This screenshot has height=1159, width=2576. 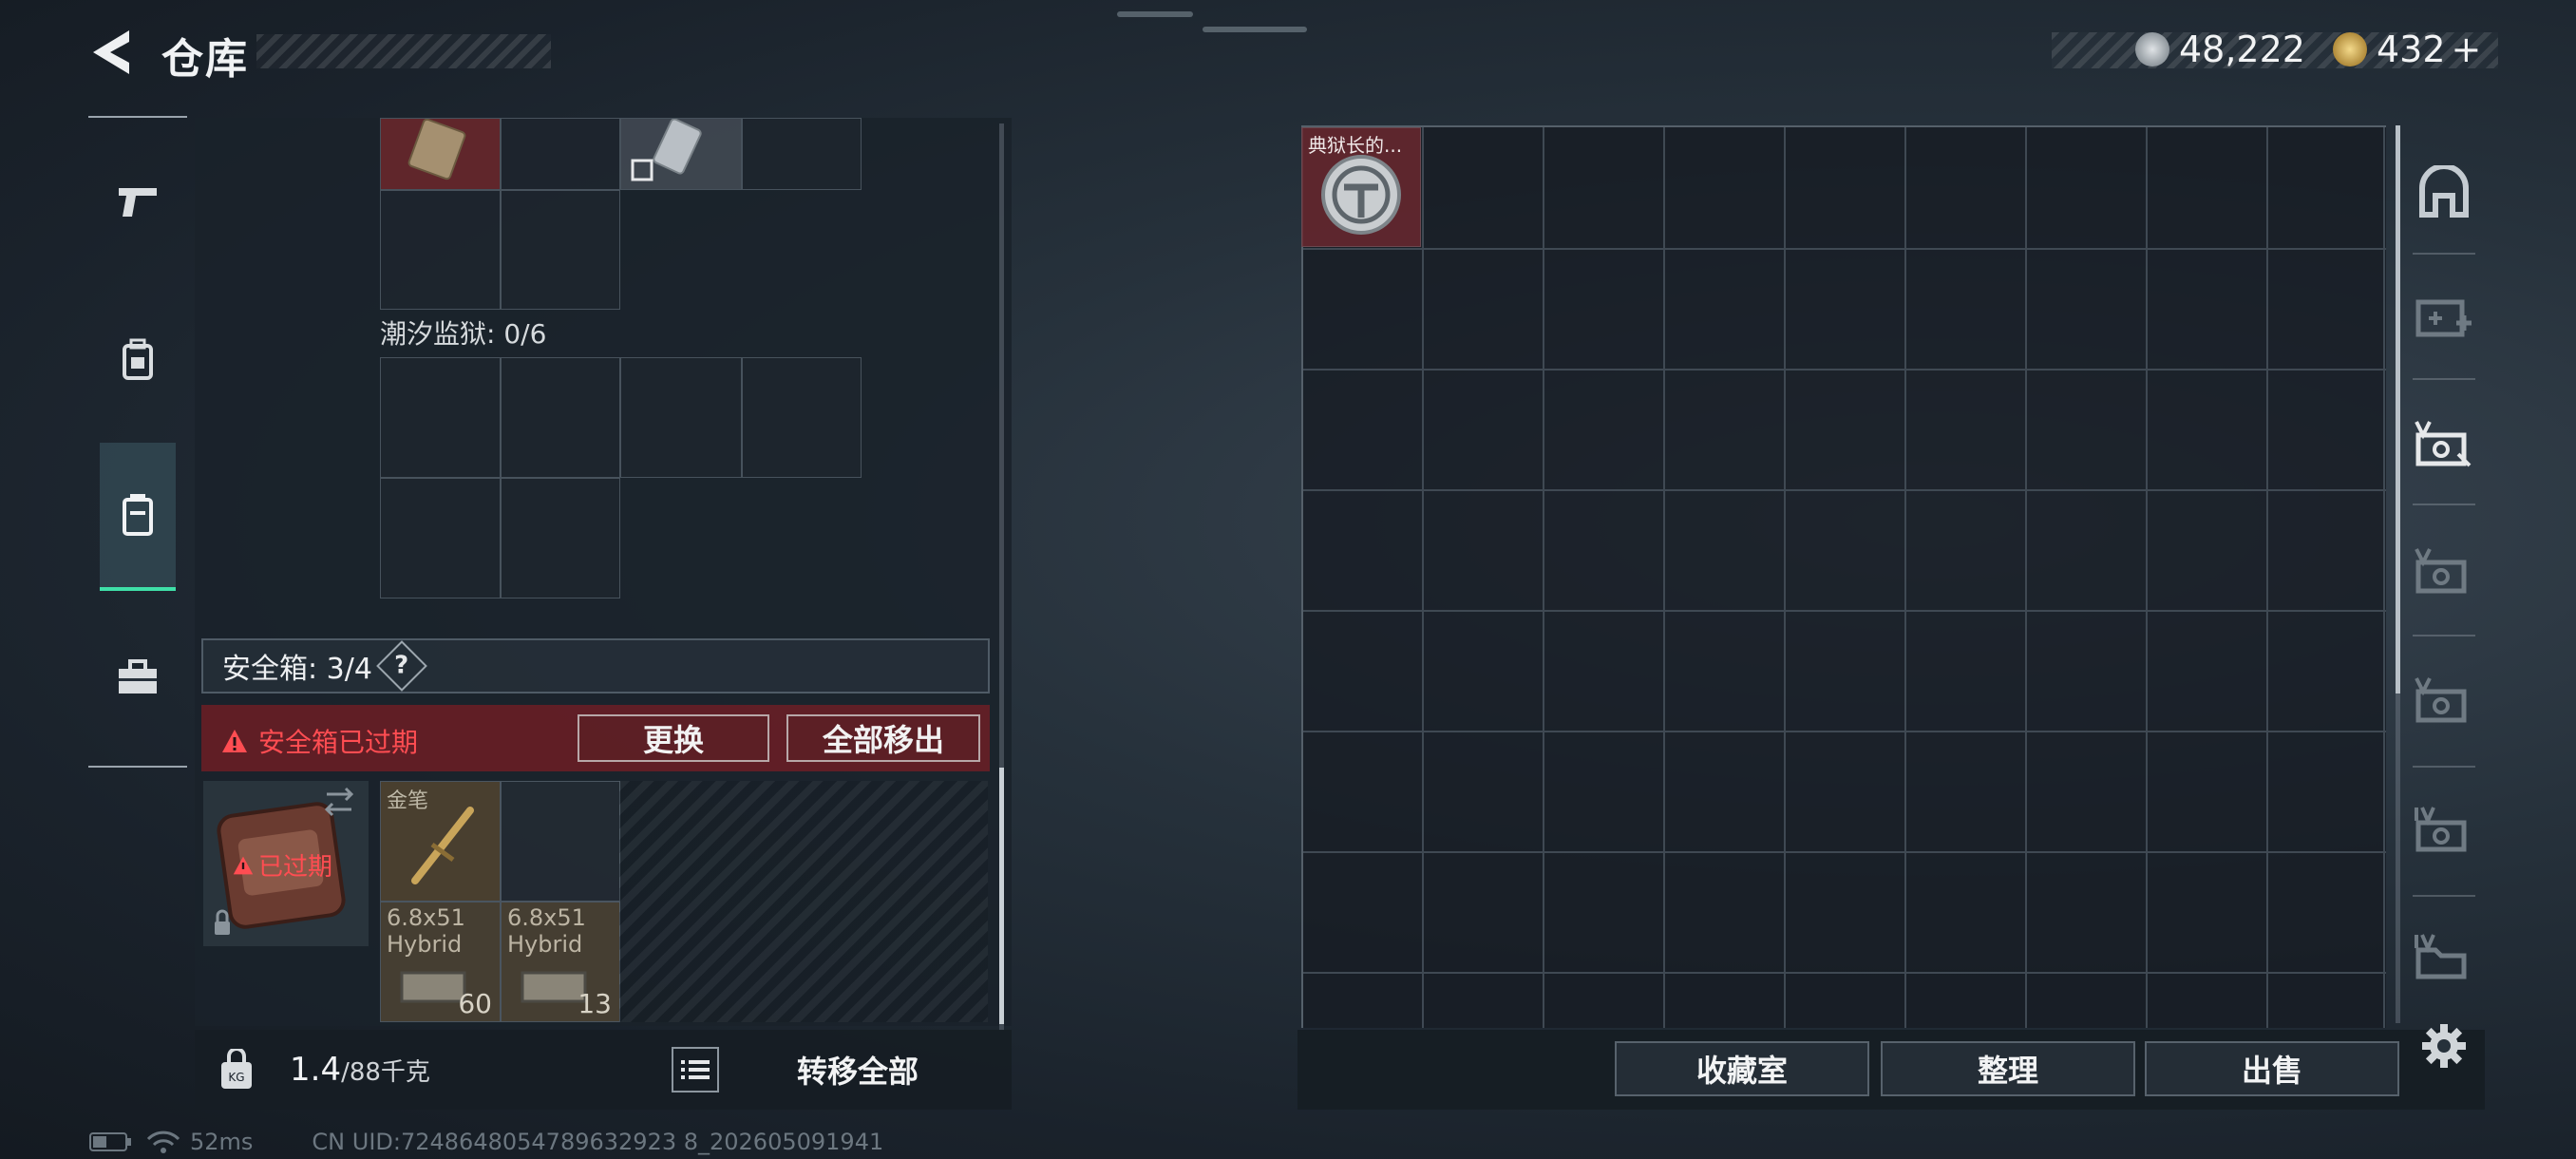 I want to click on gold-add-button: +, so click(x=2467, y=49).